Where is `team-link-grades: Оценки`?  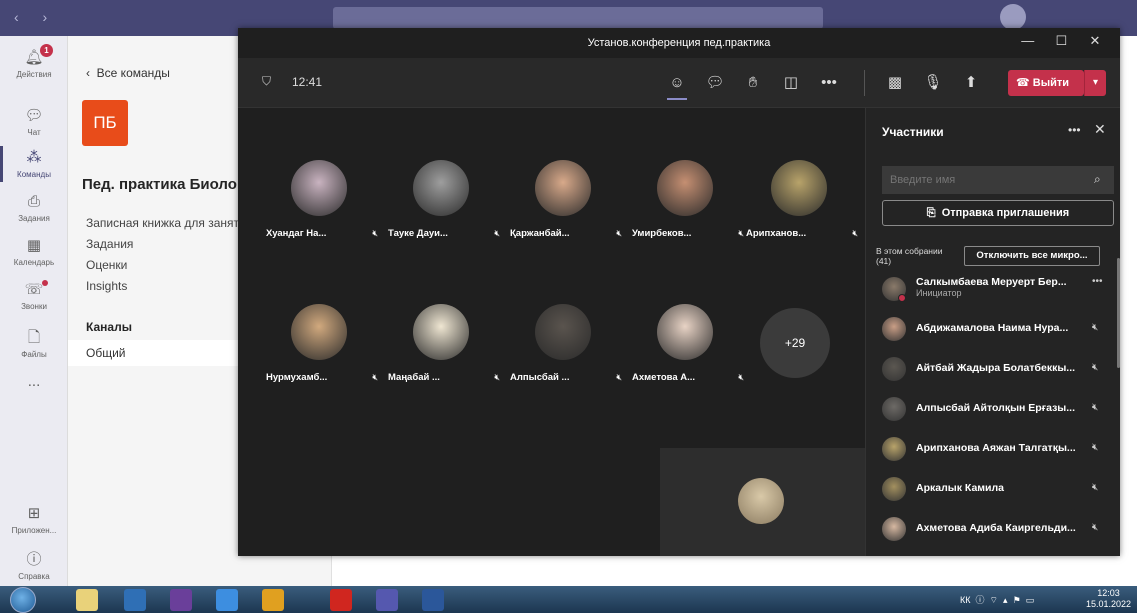
team-link-grades: Оценки is located at coordinates (106, 265).